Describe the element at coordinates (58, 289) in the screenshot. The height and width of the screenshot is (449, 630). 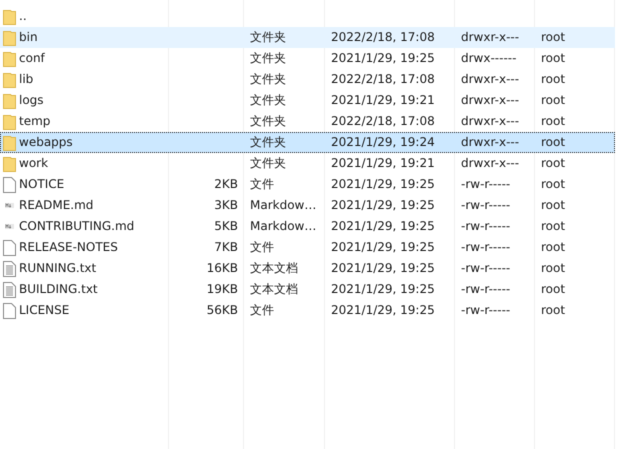
I see `file-name: BUILDING.txt` at that location.